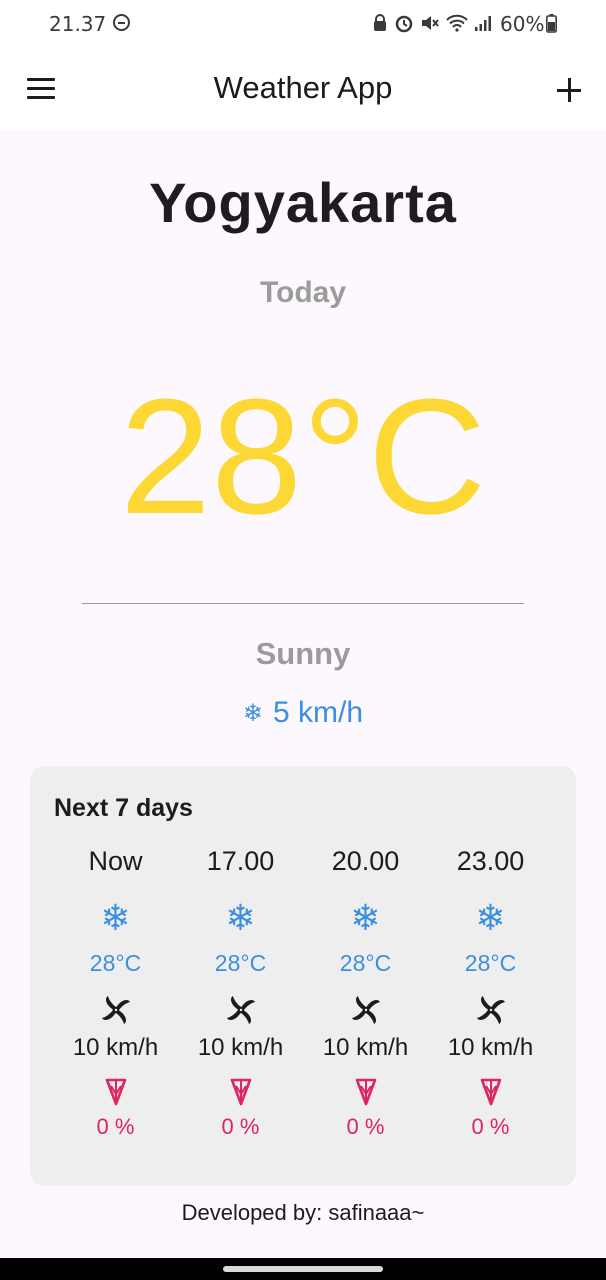 This screenshot has height=1280, width=606. I want to click on forecast-item: Now ❄ 28°C 10 km/h 0 %, so click(115, 993).